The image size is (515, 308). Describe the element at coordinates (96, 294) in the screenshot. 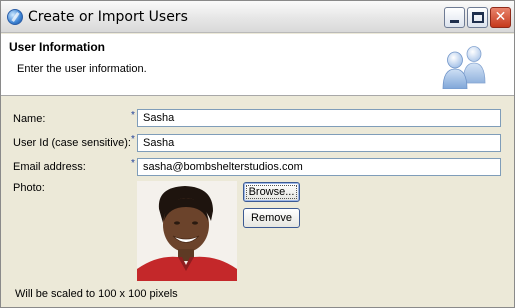

I see `scale-note: Will be scaled to 100 x 100 pixels` at that location.